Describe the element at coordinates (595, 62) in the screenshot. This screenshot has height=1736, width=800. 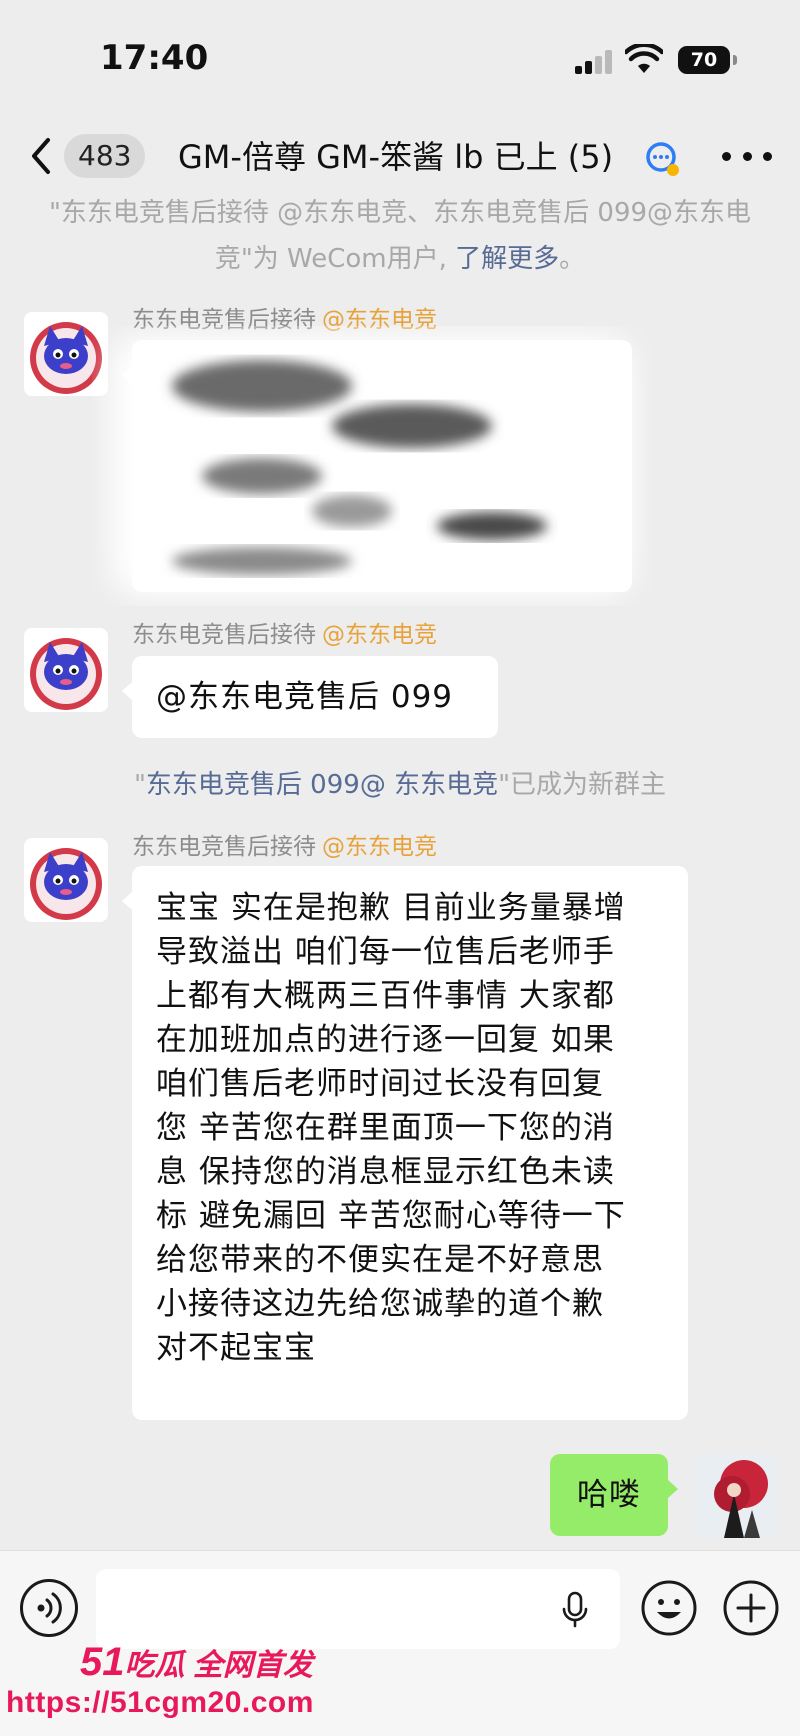
I see `signal-icon` at that location.